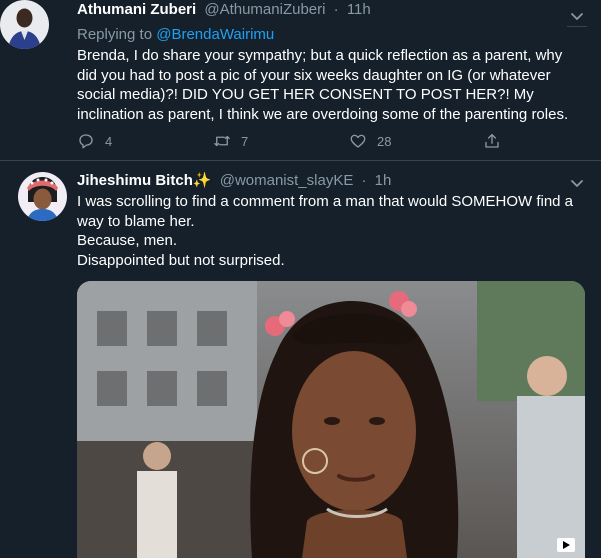 This screenshot has width=601, height=558. What do you see at coordinates (264, 9) in the screenshot?
I see `author-handle: @AthumaniZuberi` at bounding box center [264, 9].